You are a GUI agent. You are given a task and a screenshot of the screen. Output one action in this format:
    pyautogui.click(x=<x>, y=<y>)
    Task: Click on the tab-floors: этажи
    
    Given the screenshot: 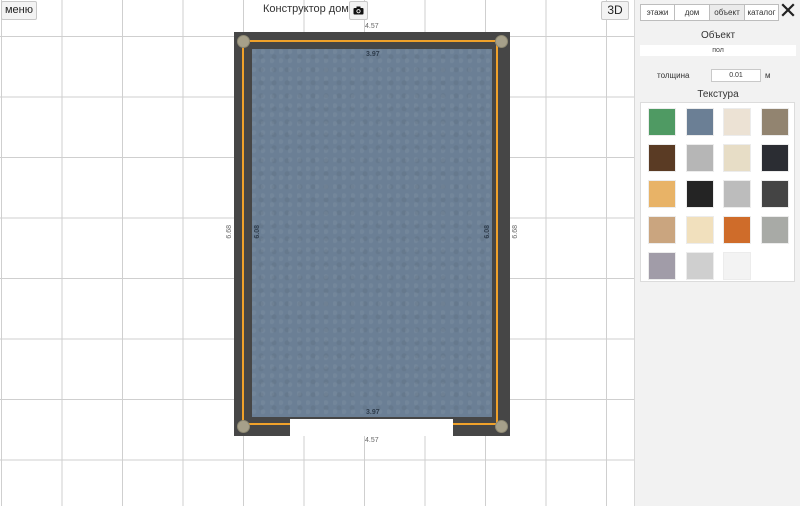 What is the action you would take?
    pyautogui.click(x=657, y=12)
    